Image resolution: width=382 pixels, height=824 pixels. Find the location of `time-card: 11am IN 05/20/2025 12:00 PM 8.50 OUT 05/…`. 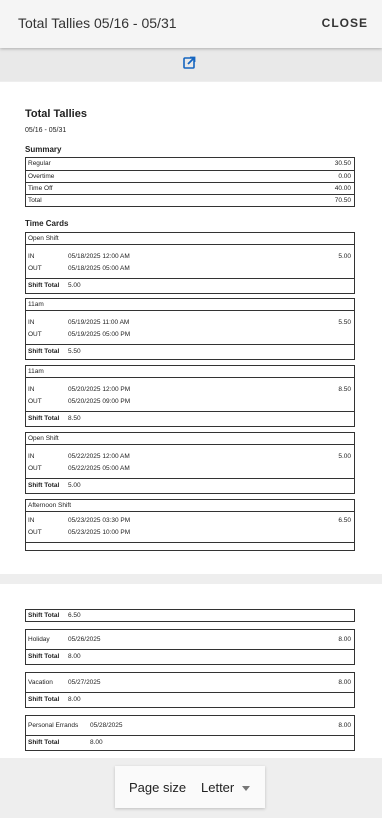

time-card: 11am IN 05/20/2025 12:00 PM 8.50 OUT 05/… is located at coordinates (190, 396).